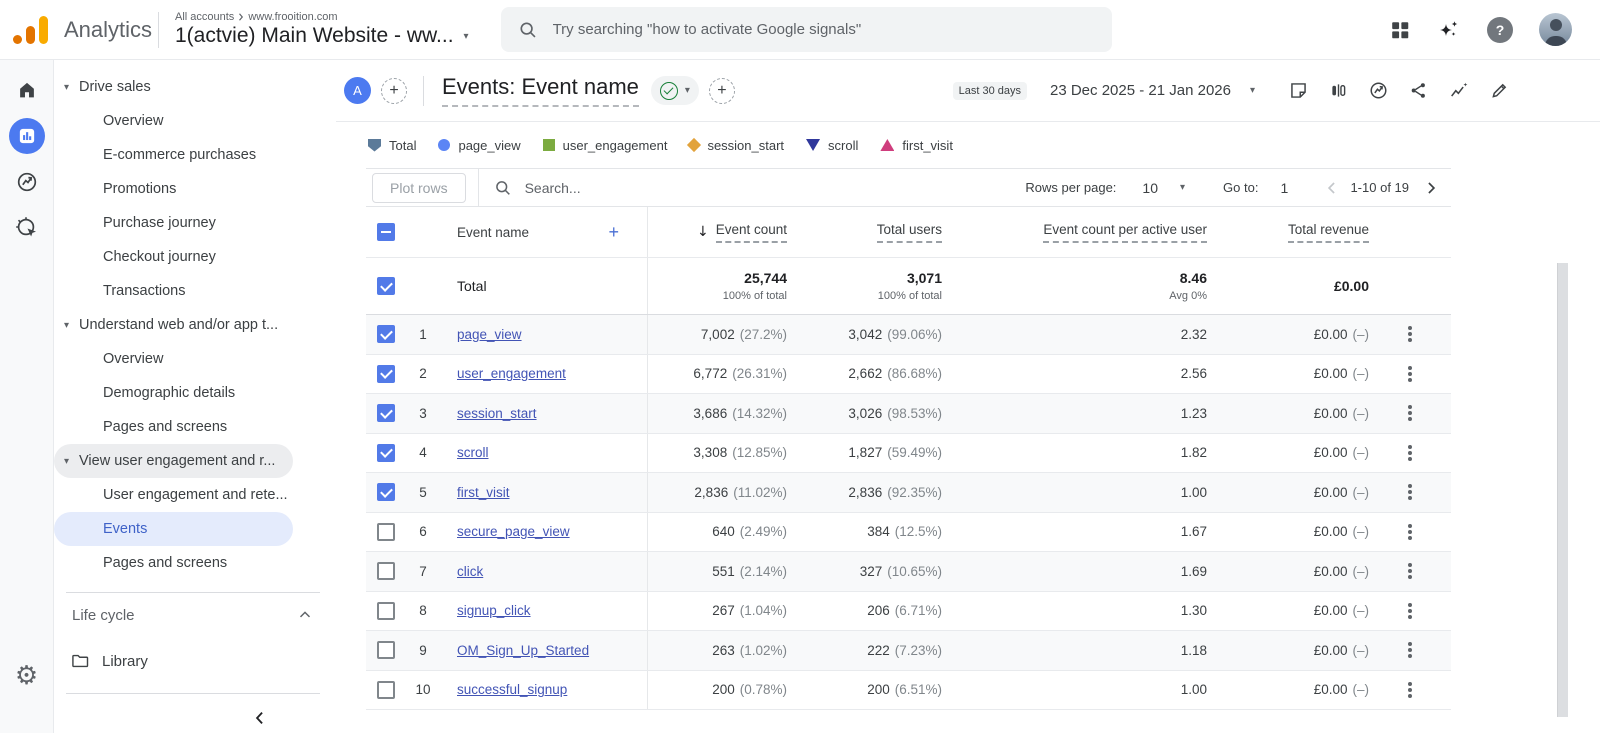  What do you see at coordinates (386, 286) in the screenshot?
I see `total-row-checkbox` at bounding box center [386, 286].